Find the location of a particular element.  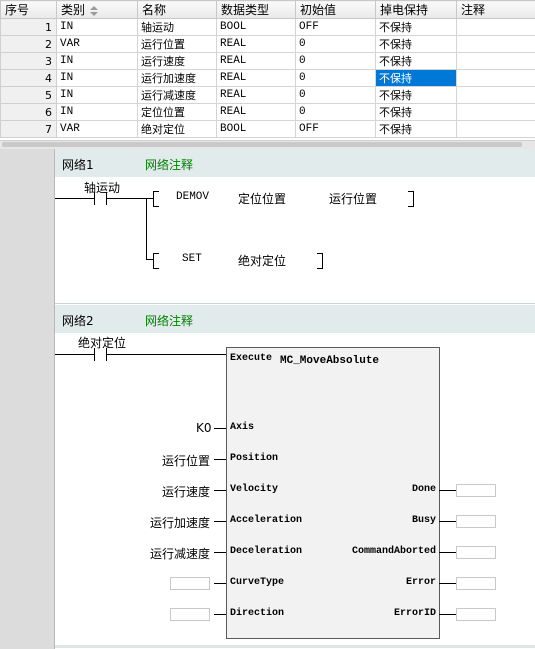

network2-comment: 网络注释 is located at coordinates (169, 320).